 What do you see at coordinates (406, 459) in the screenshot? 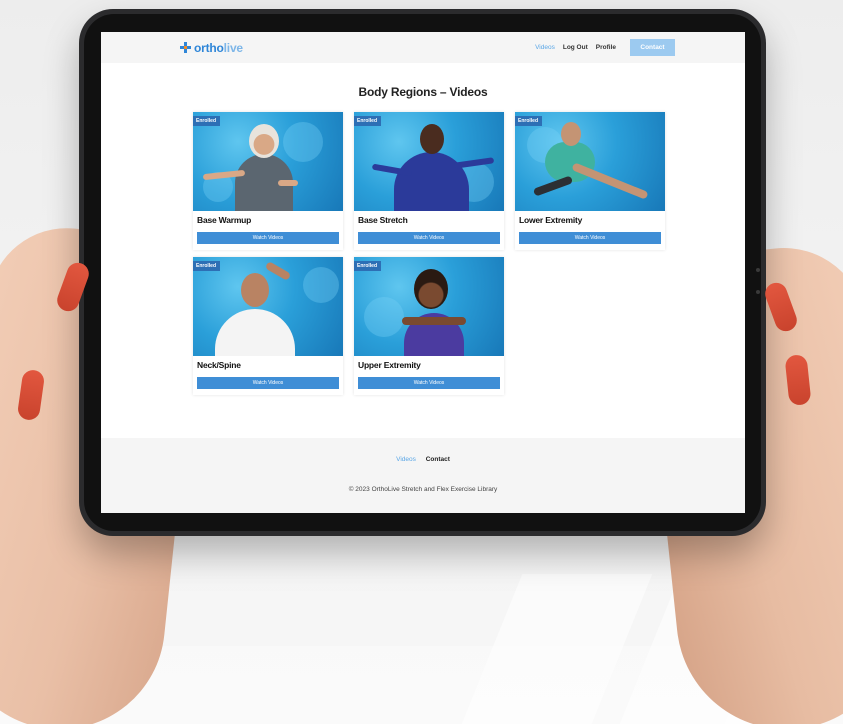
I see `footer-nav-videos: Videos` at bounding box center [406, 459].